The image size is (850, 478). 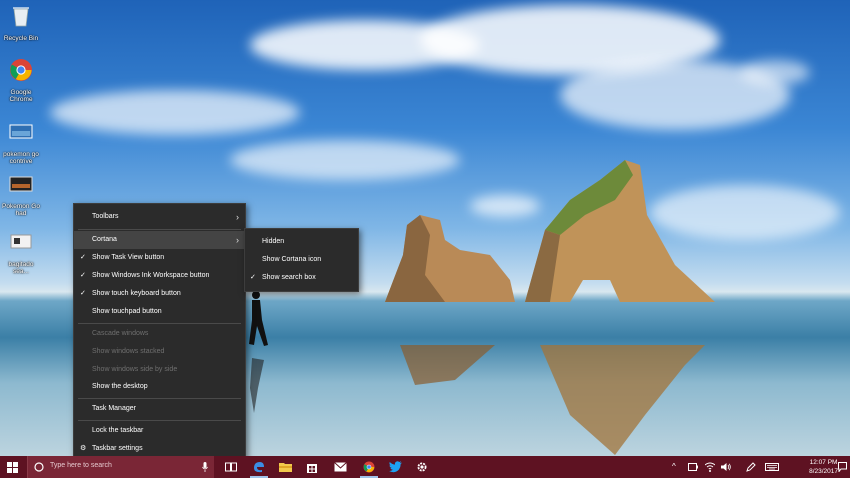 What do you see at coordinates (105, 216) in the screenshot?
I see `menu-item-label: Toolbars` at bounding box center [105, 216].